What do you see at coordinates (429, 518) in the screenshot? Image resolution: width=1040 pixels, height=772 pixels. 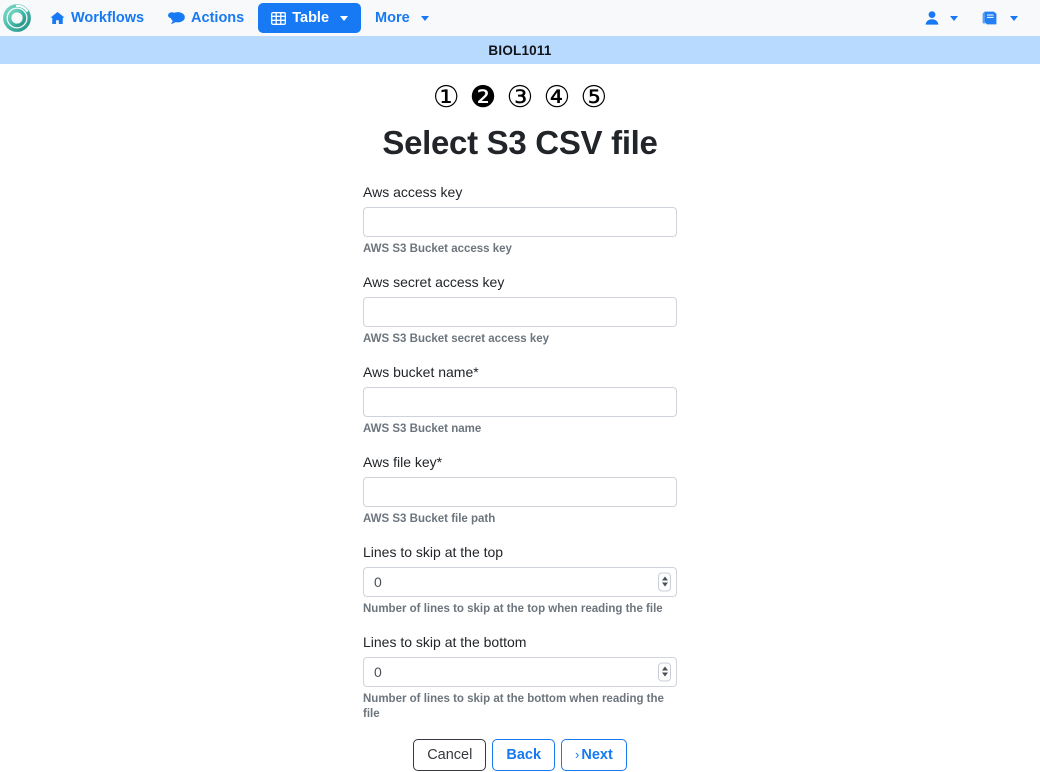 I see `aws-file-key-help: AWS S3 Bucket file path` at bounding box center [429, 518].